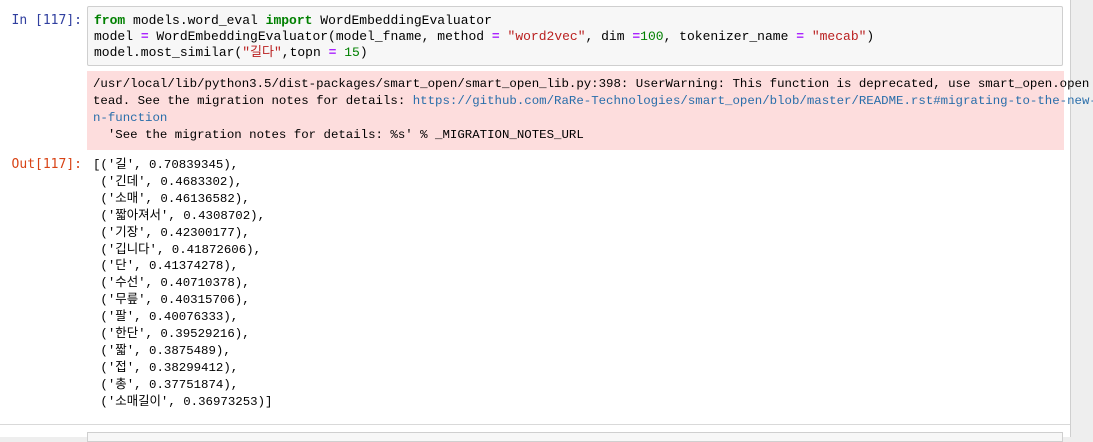  What do you see at coordinates (262, 52) in the screenshot?
I see `string-literal: "길다"` at bounding box center [262, 52].